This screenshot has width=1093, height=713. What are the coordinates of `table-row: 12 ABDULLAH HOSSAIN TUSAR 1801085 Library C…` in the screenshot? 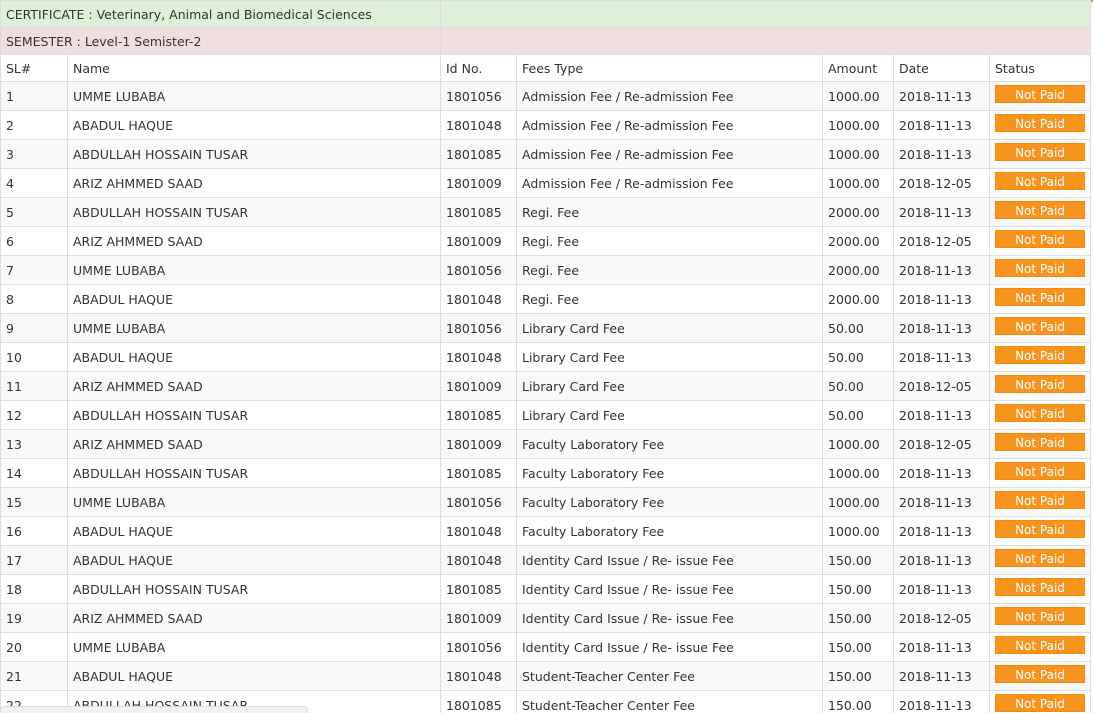 It's located at (546, 415).